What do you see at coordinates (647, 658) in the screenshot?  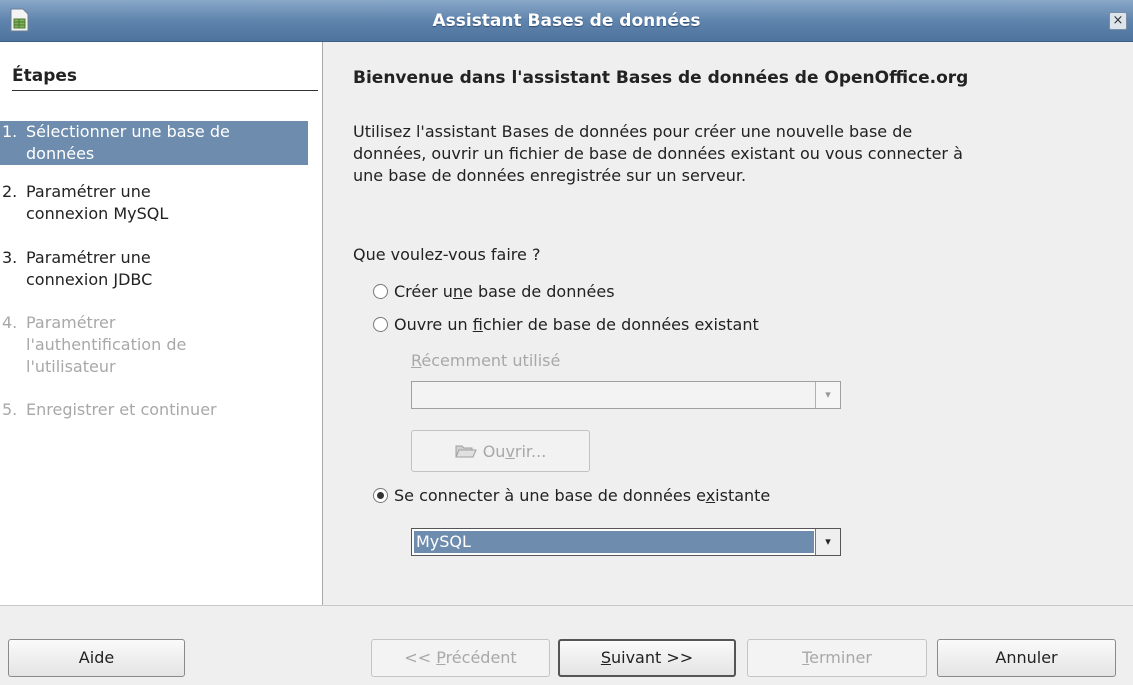 I see `next-button: Suivant >>` at bounding box center [647, 658].